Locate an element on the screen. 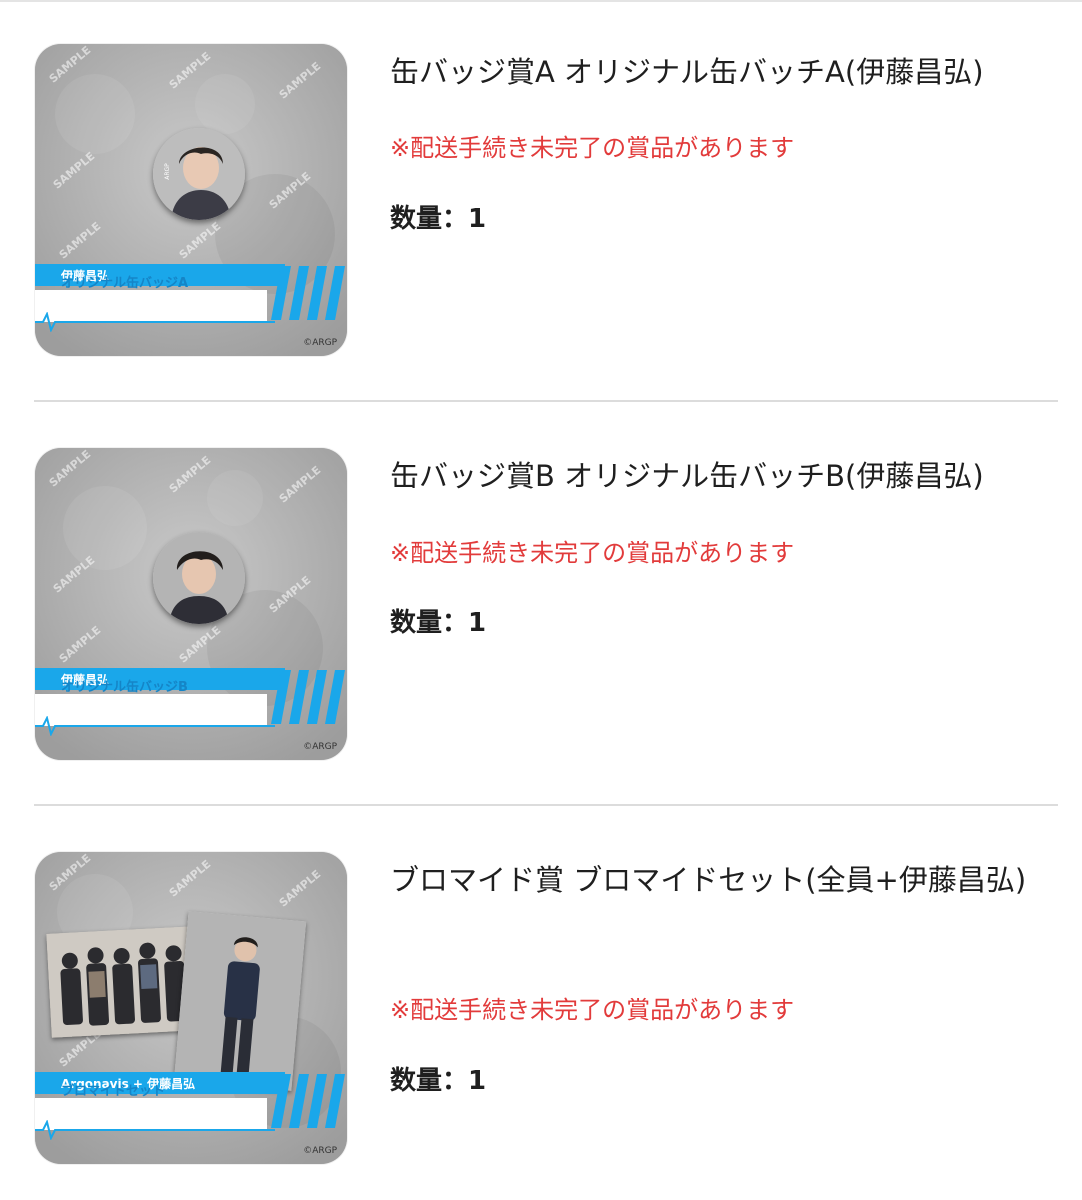 The width and height of the screenshot is (1082, 1200). band-product: オリジナル缶バッジB is located at coordinates (124, 687).